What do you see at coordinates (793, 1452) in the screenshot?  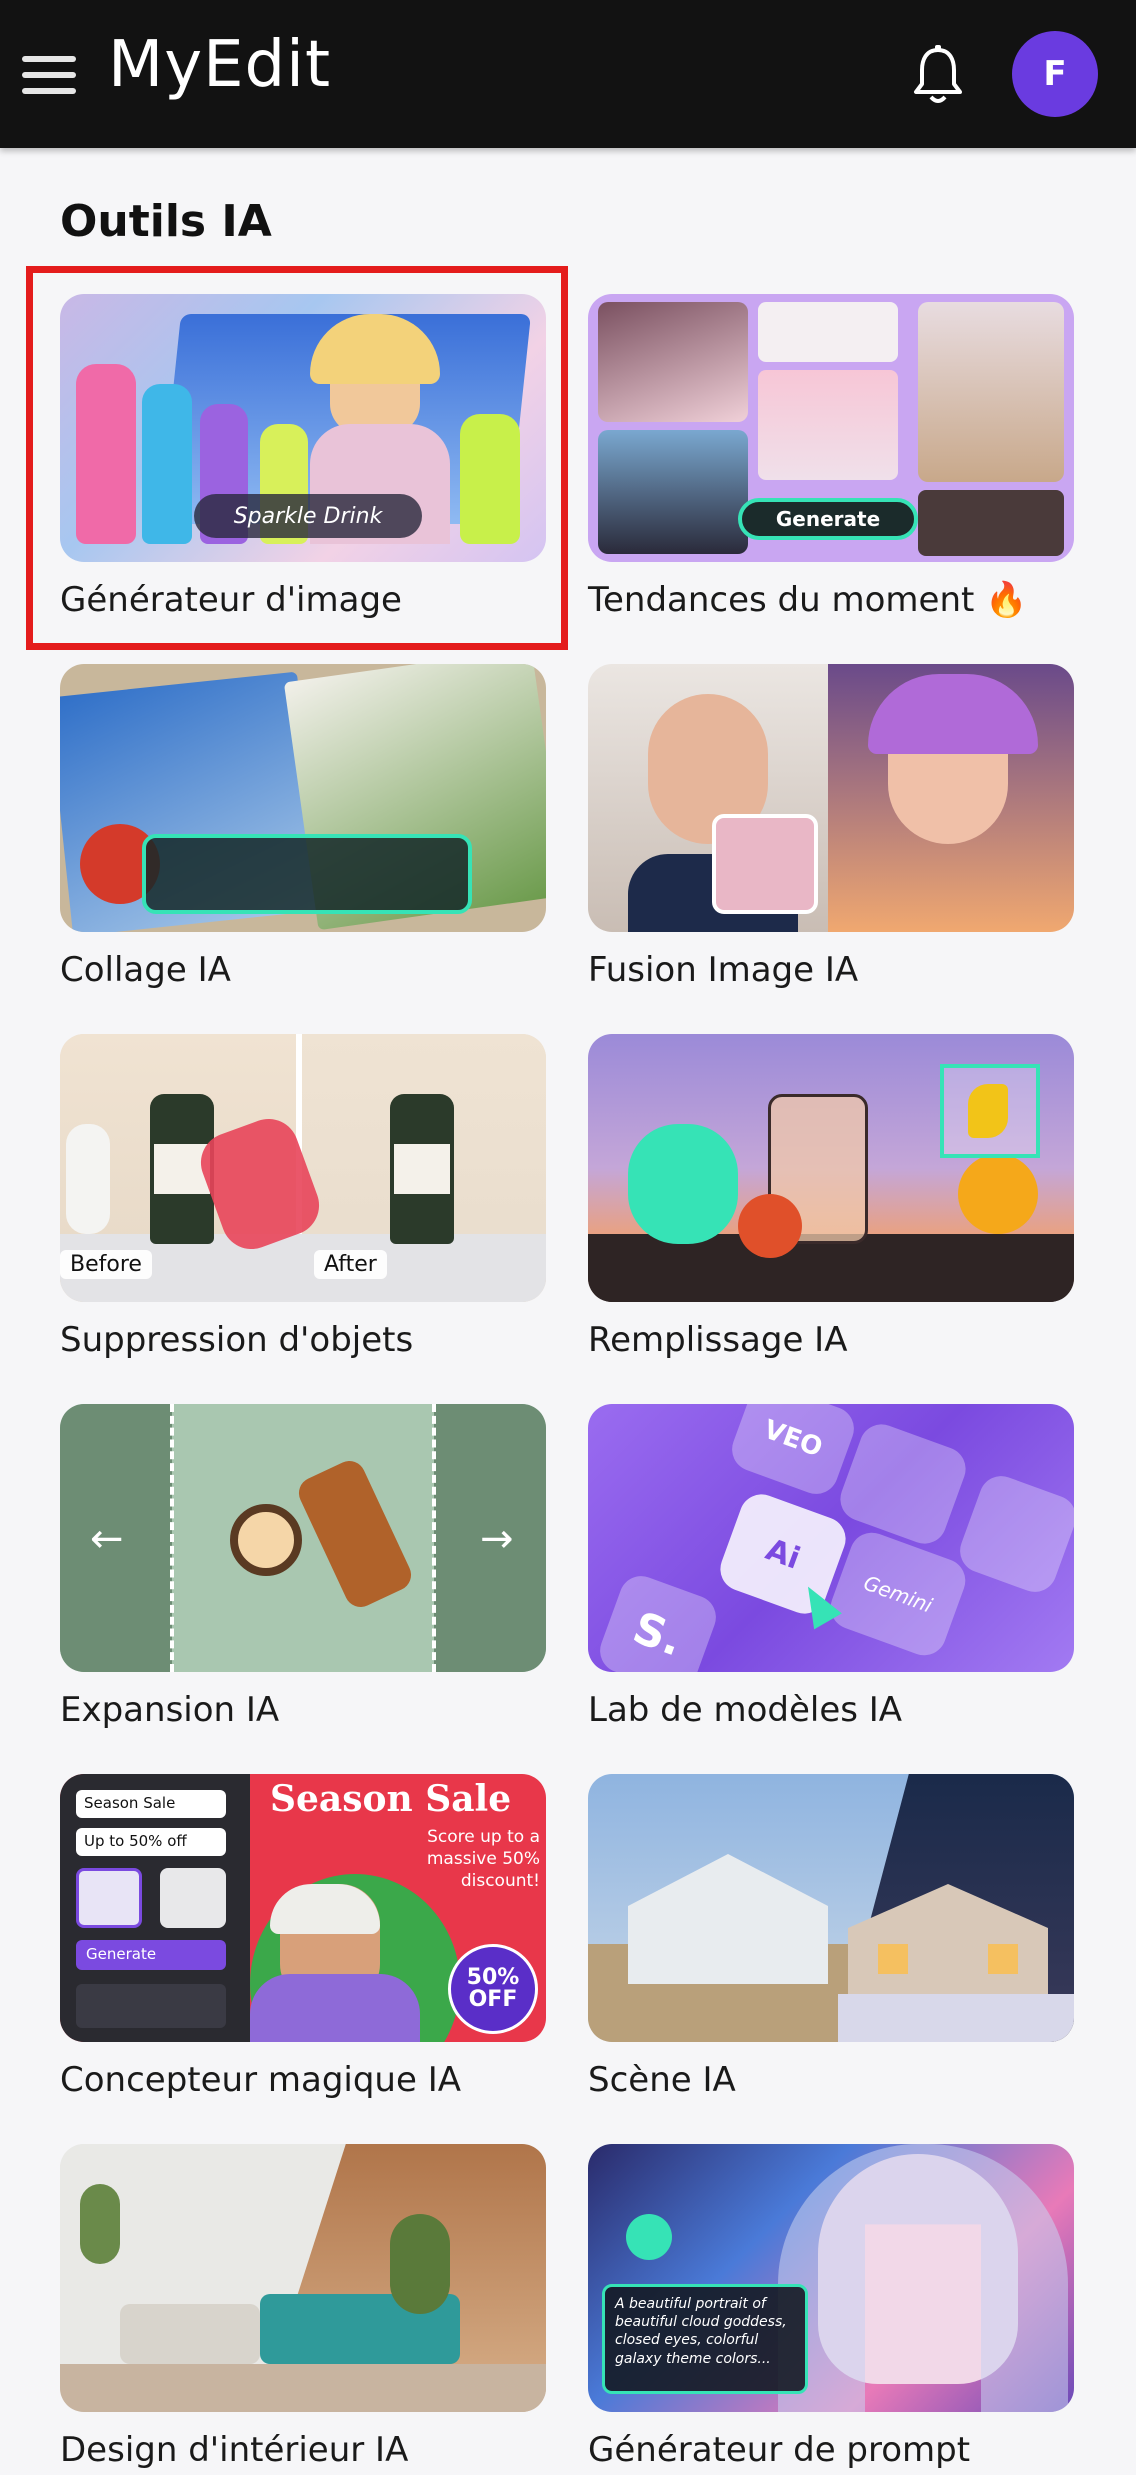 I see `veo-chip: VEO` at bounding box center [793, 1452].